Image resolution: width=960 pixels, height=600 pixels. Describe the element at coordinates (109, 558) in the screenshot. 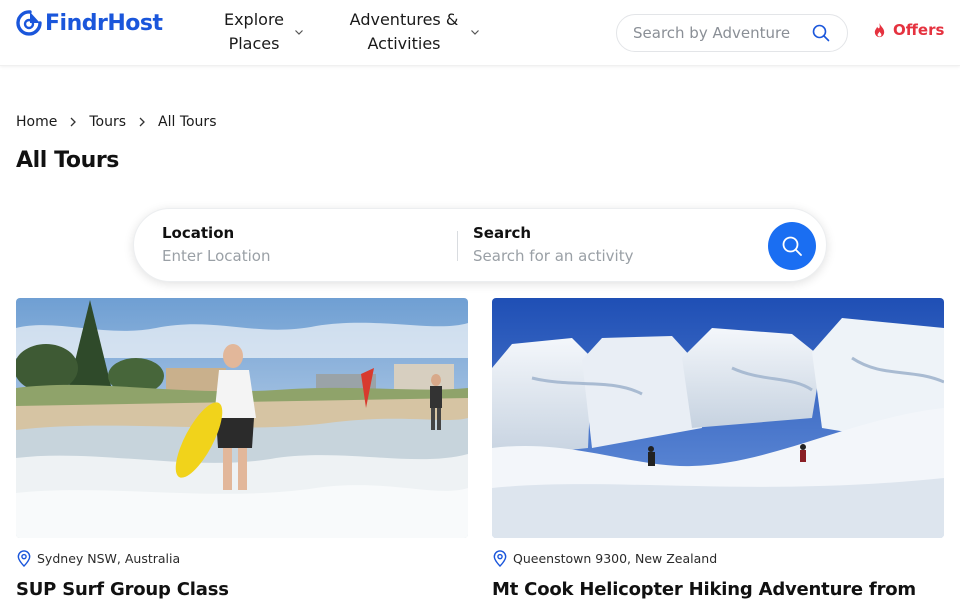

I see `tour-location-text: Sydney NSW, Australia` at that location.